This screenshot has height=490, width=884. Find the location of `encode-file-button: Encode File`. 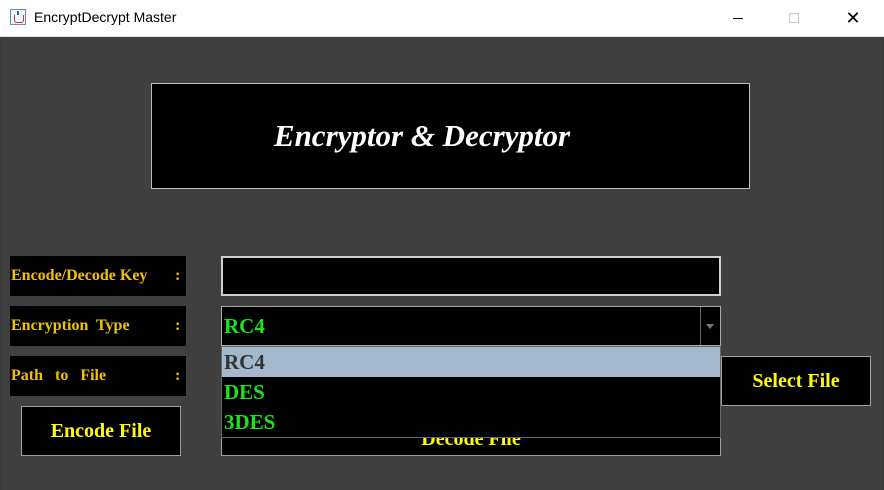

encode-file-button: Encode File is located at coordinates (101, 431).